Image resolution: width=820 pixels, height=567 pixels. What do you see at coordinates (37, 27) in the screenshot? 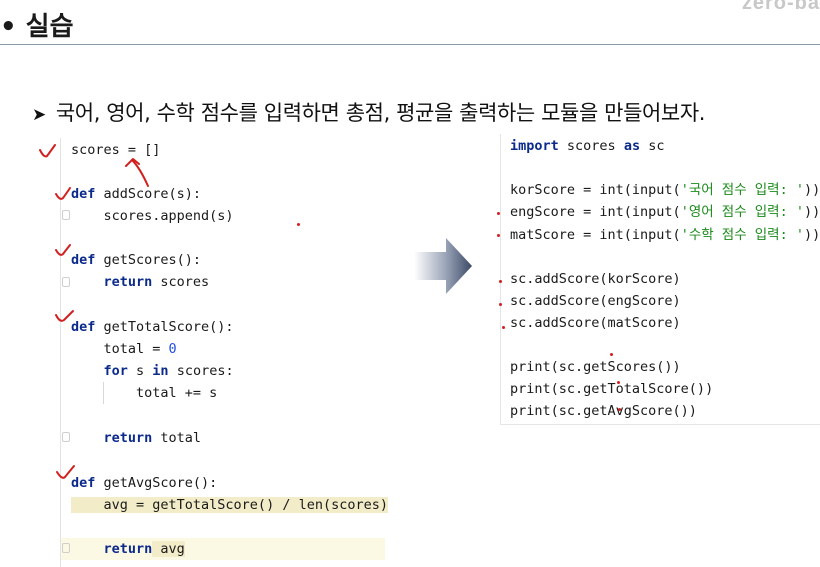
I see `slide-title: • 실습` at bounding box center [37, 27].